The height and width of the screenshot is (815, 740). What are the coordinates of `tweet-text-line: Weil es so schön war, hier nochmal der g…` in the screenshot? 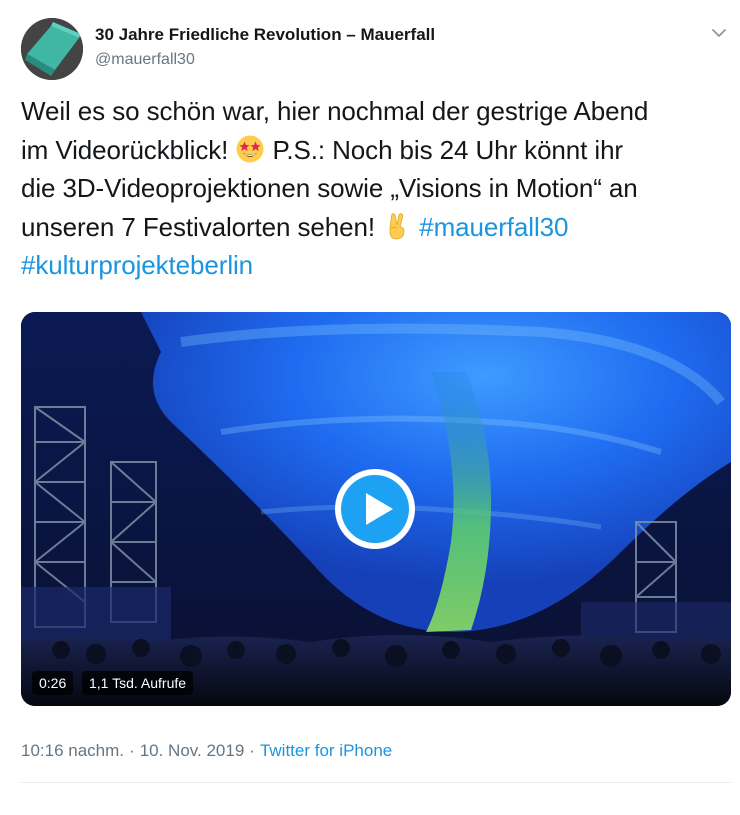 It's located at (335, 111).